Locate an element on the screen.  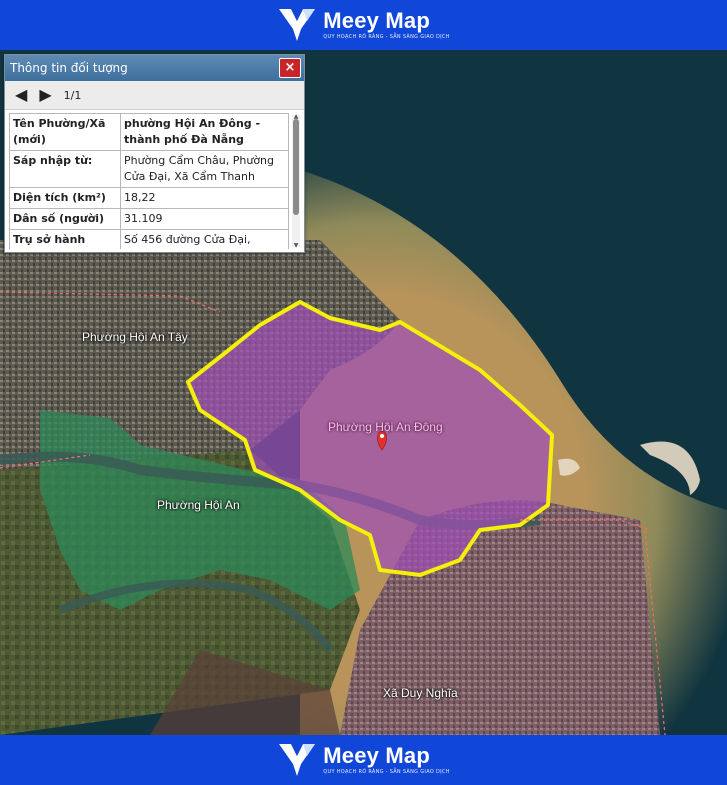
pager: ◀ ▶ 1/1 is located at coordinates (154, 95).